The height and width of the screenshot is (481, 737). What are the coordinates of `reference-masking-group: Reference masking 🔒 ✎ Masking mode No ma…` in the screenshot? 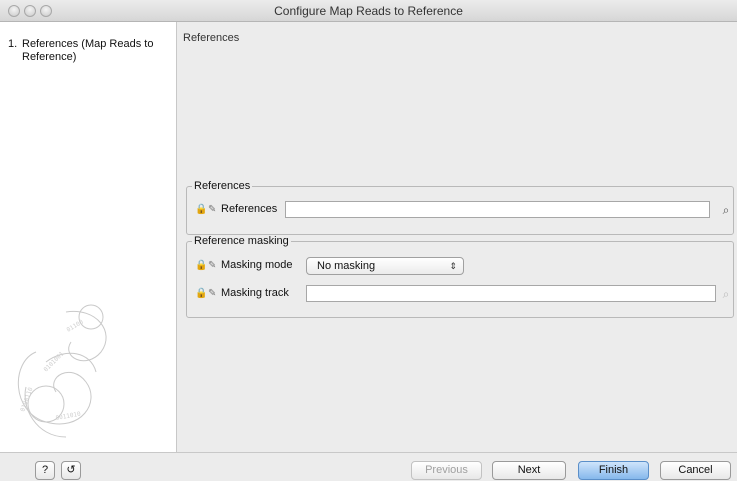 It's located at (460, 276).